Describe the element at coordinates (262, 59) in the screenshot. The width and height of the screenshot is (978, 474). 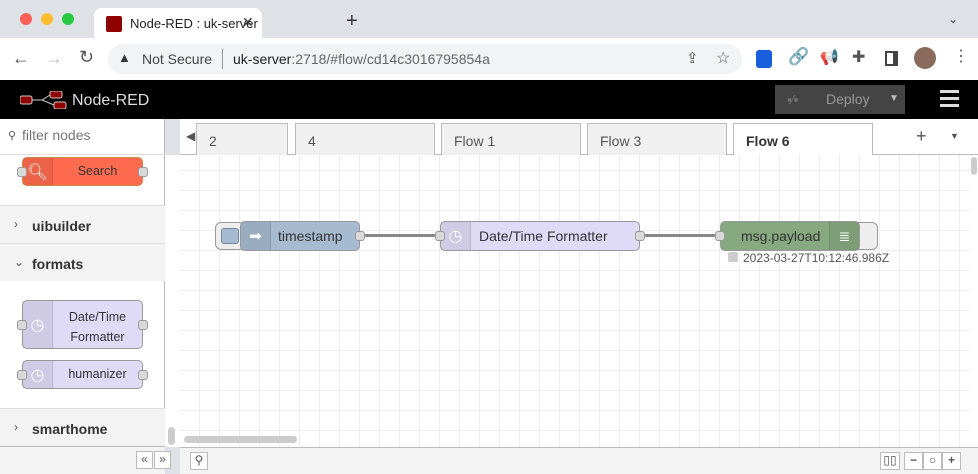
I see `url-host: uk-server` at that location.